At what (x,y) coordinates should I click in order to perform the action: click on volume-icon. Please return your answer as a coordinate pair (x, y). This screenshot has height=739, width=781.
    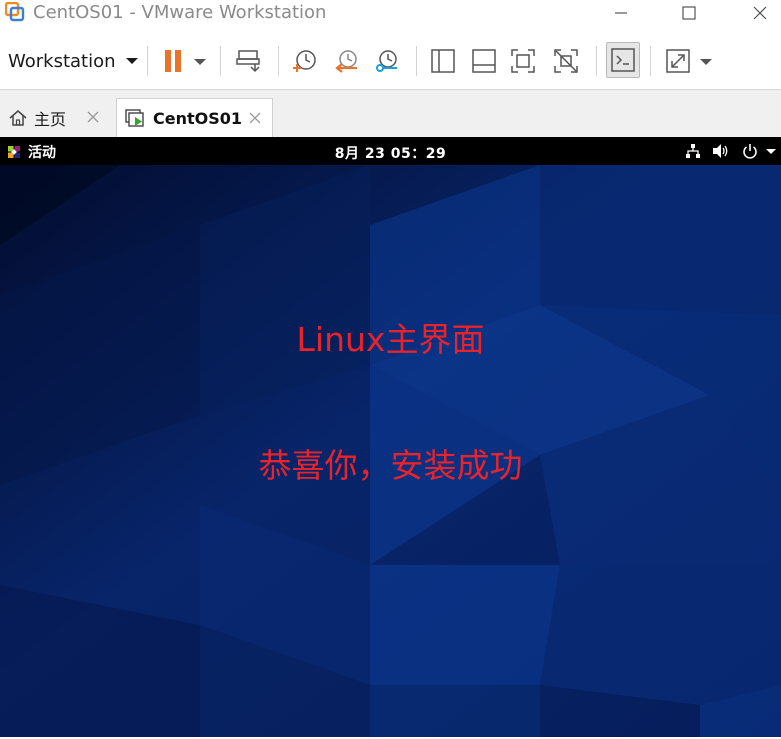
    Looking at the image, I should click on (721, 151).